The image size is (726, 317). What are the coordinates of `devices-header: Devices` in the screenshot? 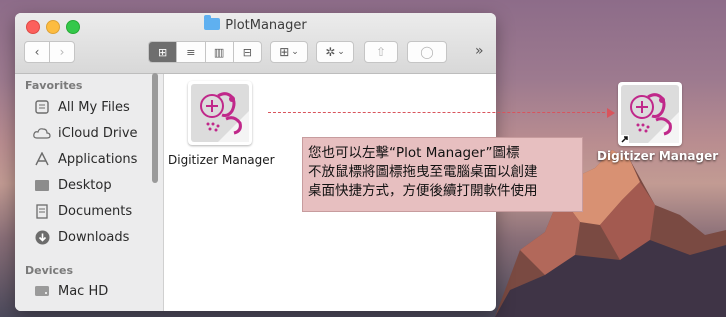 It's located at (49, 270).